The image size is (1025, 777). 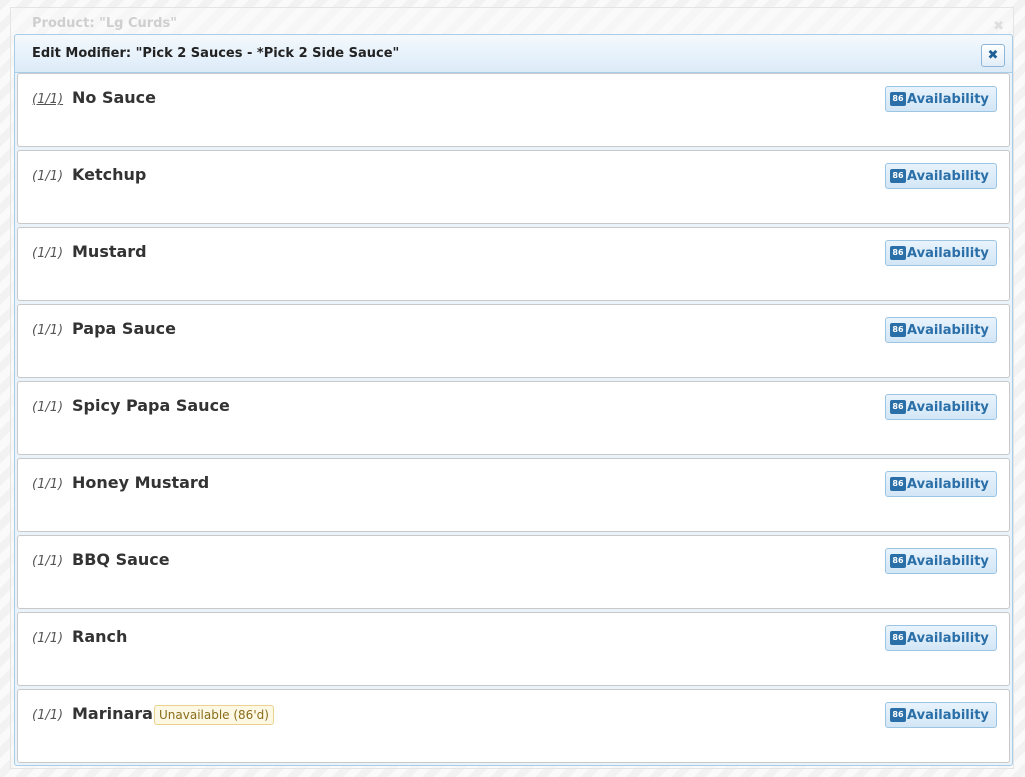 I want to click on product-title: Product: "Lg Curds", so click(x=104, y=23).